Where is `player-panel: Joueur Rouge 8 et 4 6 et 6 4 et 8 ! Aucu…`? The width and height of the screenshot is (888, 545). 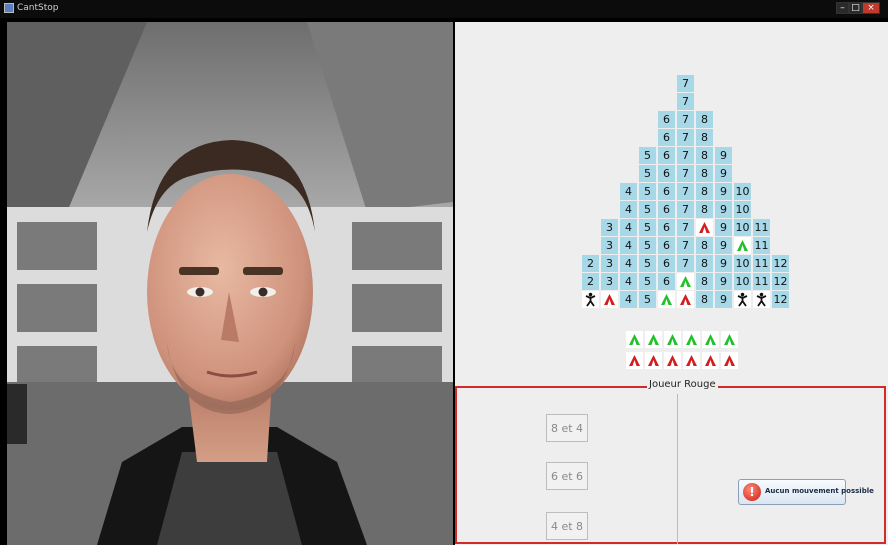
player-panel: Joueur Rouge 8 et 4 6 et 6 4 et 8 ! Aucu… is located at coordinates (670, 461).